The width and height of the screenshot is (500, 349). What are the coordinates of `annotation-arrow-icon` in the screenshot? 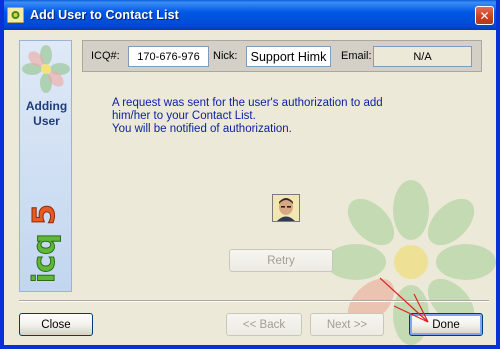 It's located at (404, 300).